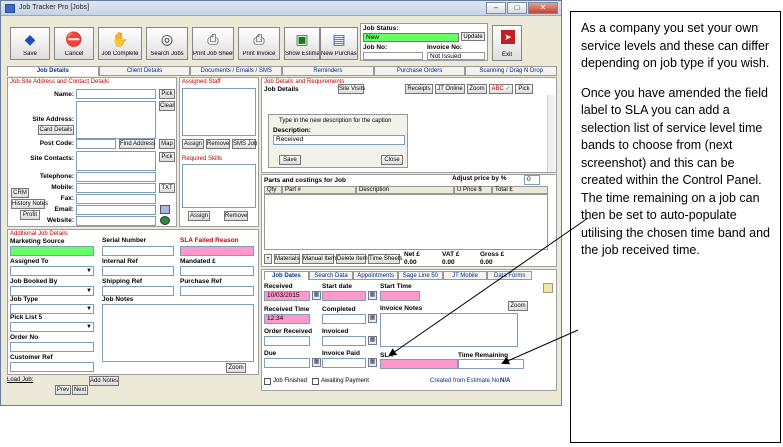 The image size is (783, 447). I want to click on site-address-input, so click(116, 120).